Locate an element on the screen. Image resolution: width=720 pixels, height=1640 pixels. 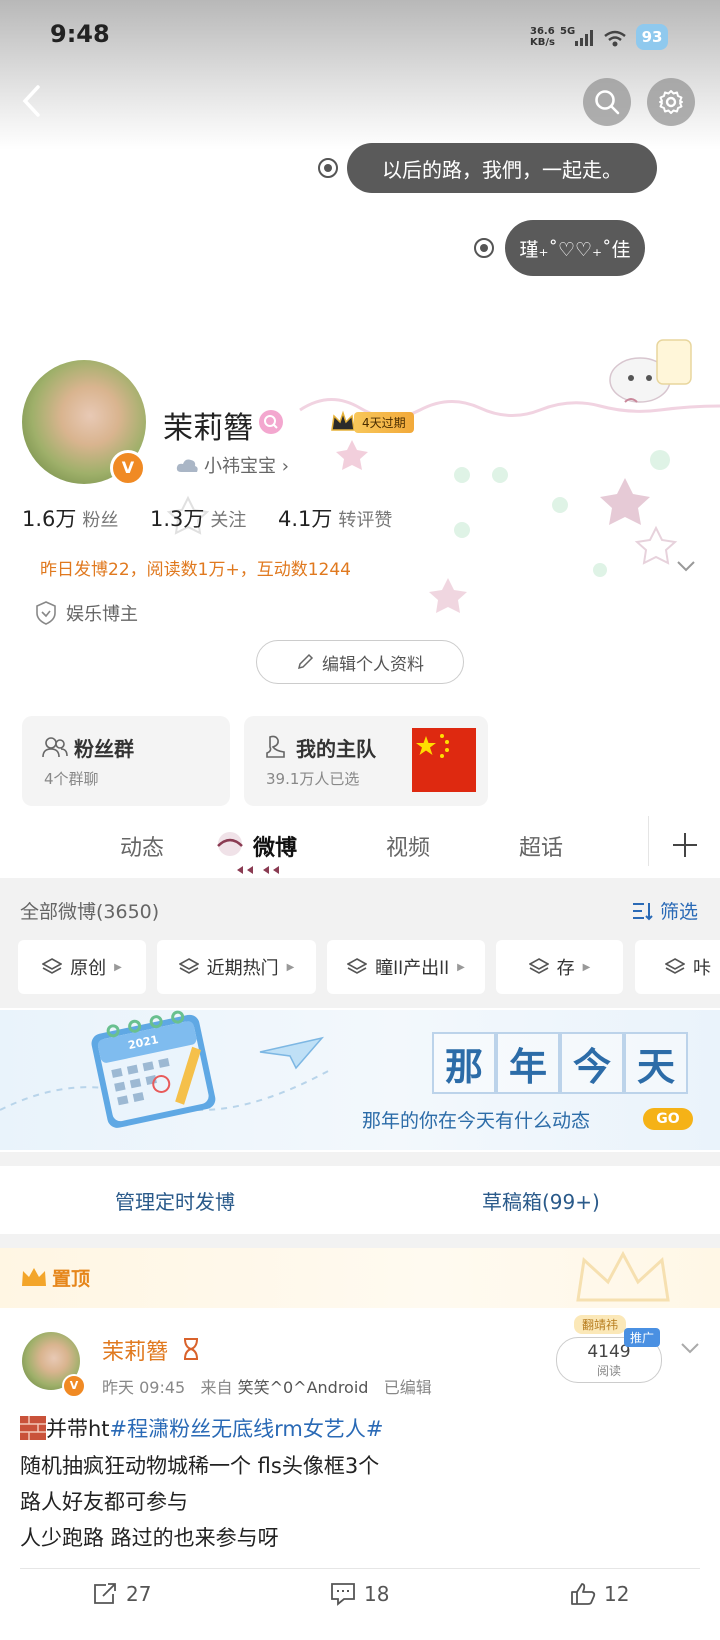
chip-ka-label: 咔 is located at coordinates (702, 968).